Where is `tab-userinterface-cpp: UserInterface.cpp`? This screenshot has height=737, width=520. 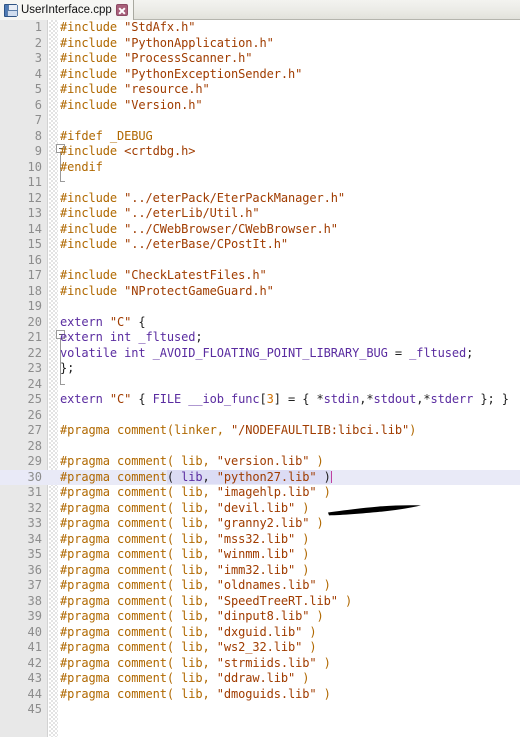
tab-userinterface-cpp: UserInterface.cpp is located at coordinates (67, 10).